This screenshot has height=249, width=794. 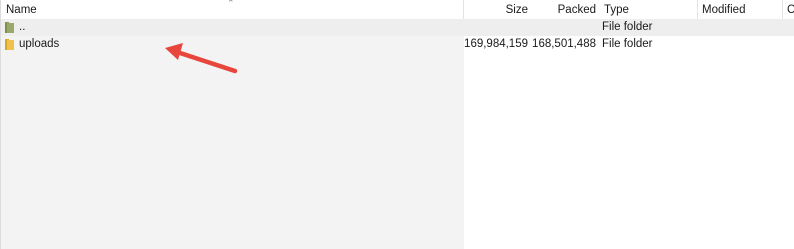 What do you see at coordinates (740, 9) in the screenshot?
I see `column-header-modified: Modified` at bounding box center [740, 9].